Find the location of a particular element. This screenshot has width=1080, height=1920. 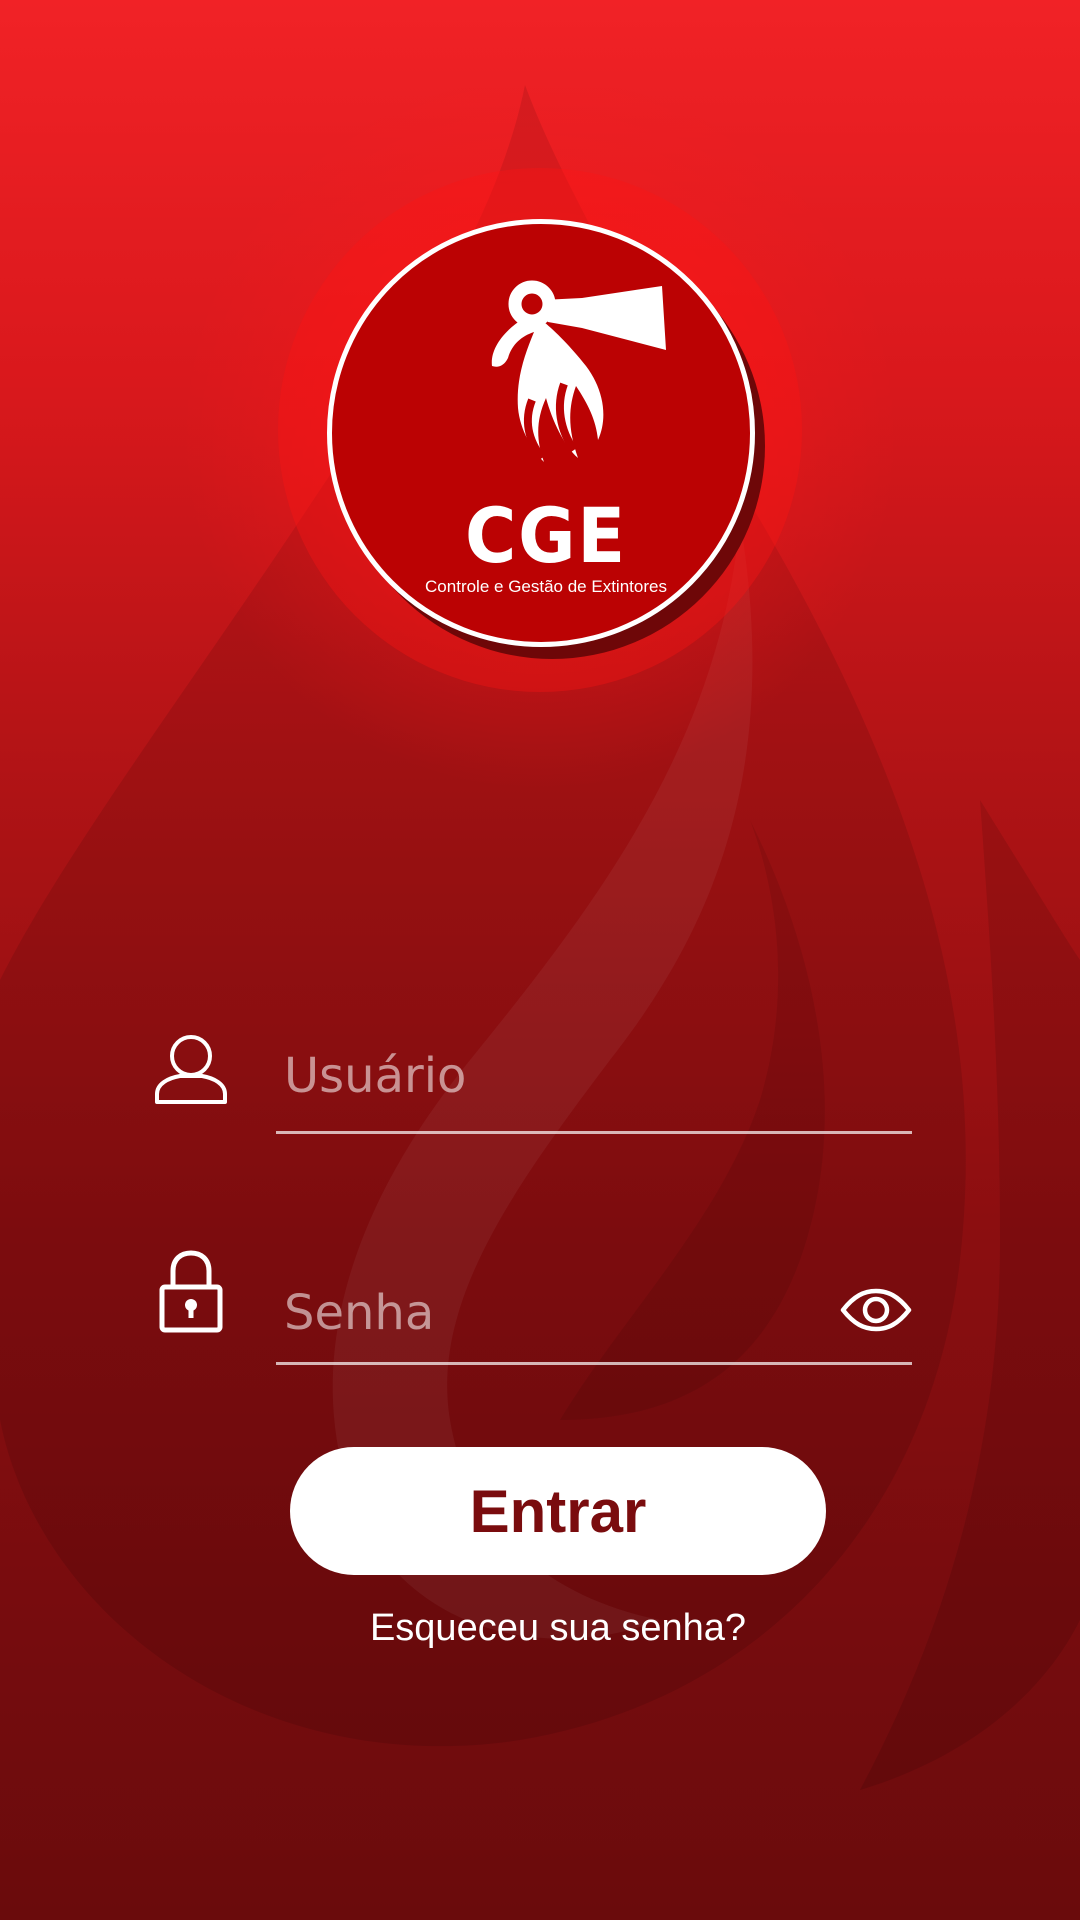

eye-icon is located at coordinates (876, 1310).